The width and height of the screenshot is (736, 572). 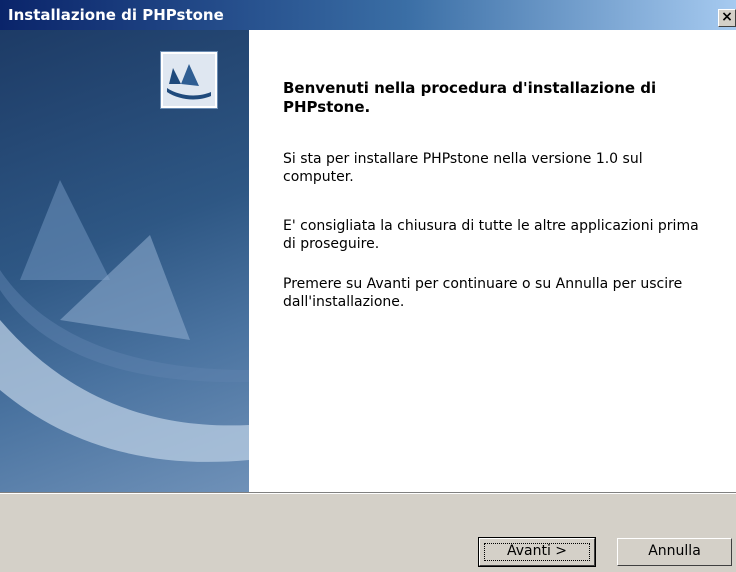 What do you see at coordinates (368, 15) in the screenshot?
I see `title-bar: Installazione di PHPstone ×` at bounding box center [368, 15].